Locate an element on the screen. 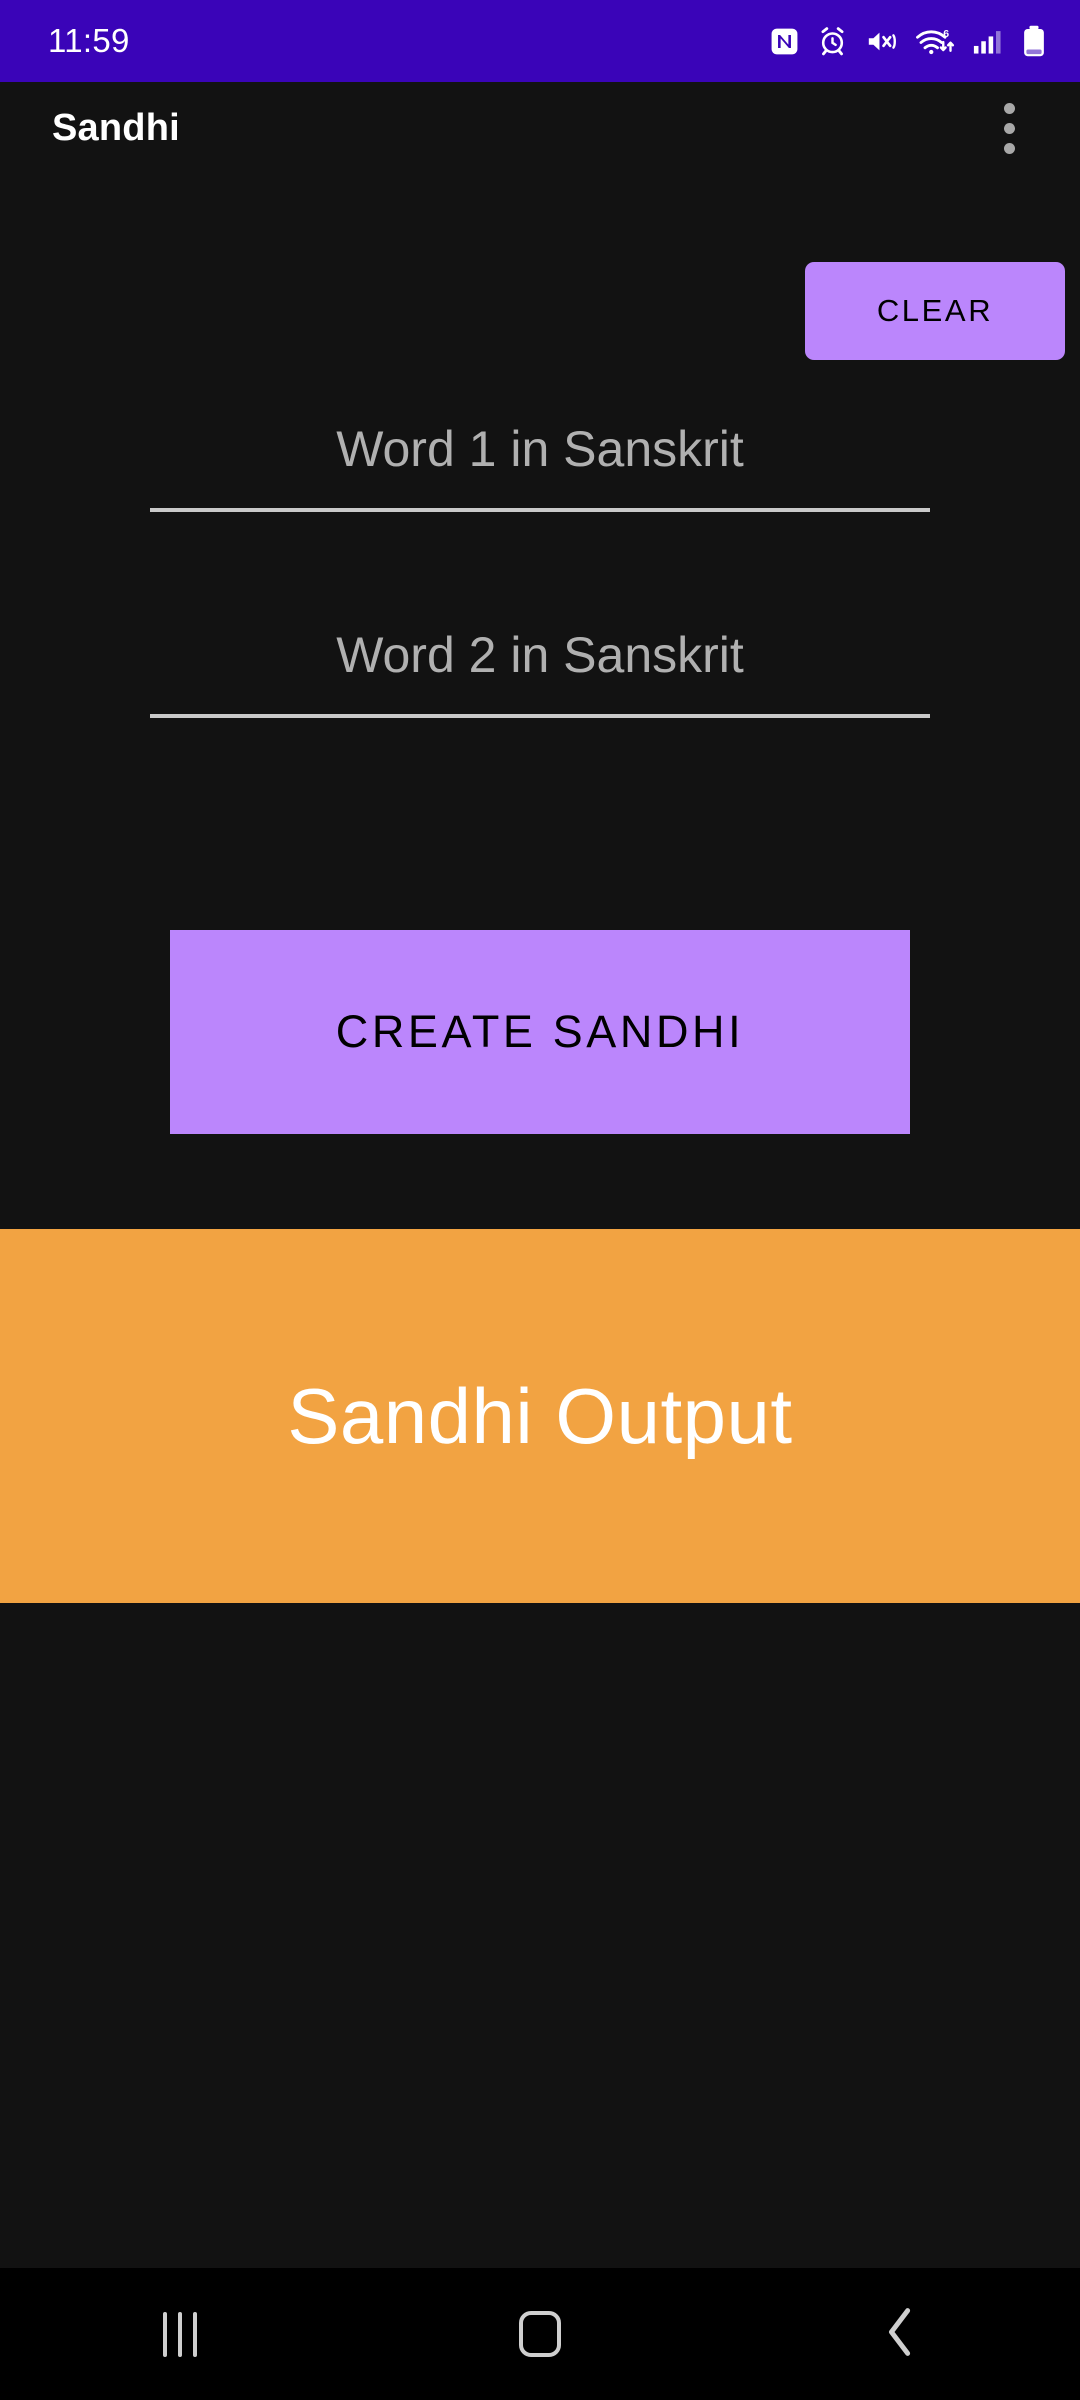 Image resolution: width=1080 pixels, height=2400 pixels. overflow-menu-icon is located at coordinates (1009, 128).